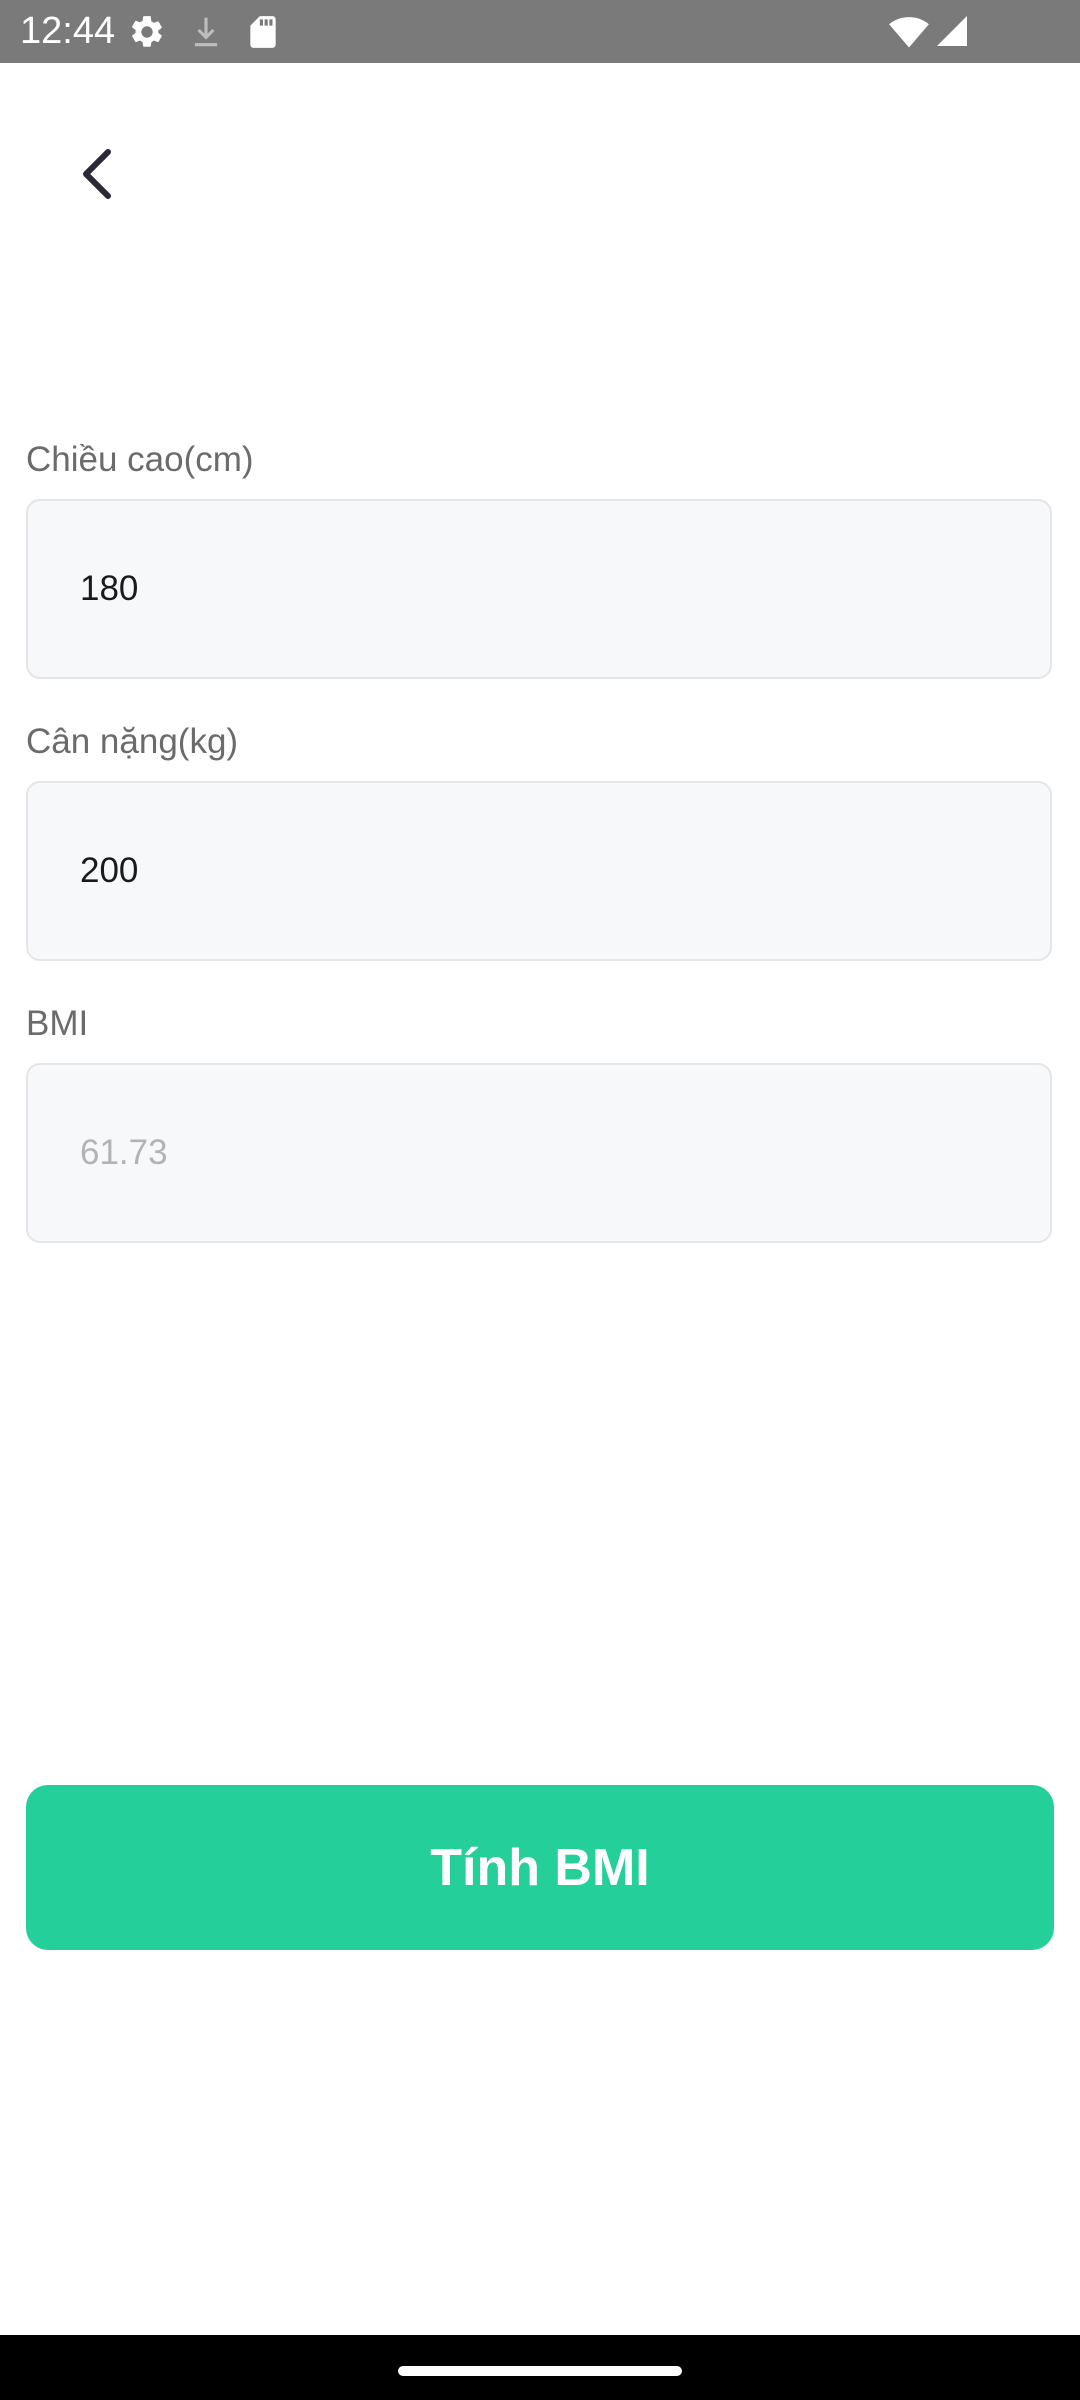 This screenshot has height=2400, width=1080. What do you see at coordinates (952, 32) in the screenshot?
I see `cell-signal-icon` at bounding box center [952, 32].